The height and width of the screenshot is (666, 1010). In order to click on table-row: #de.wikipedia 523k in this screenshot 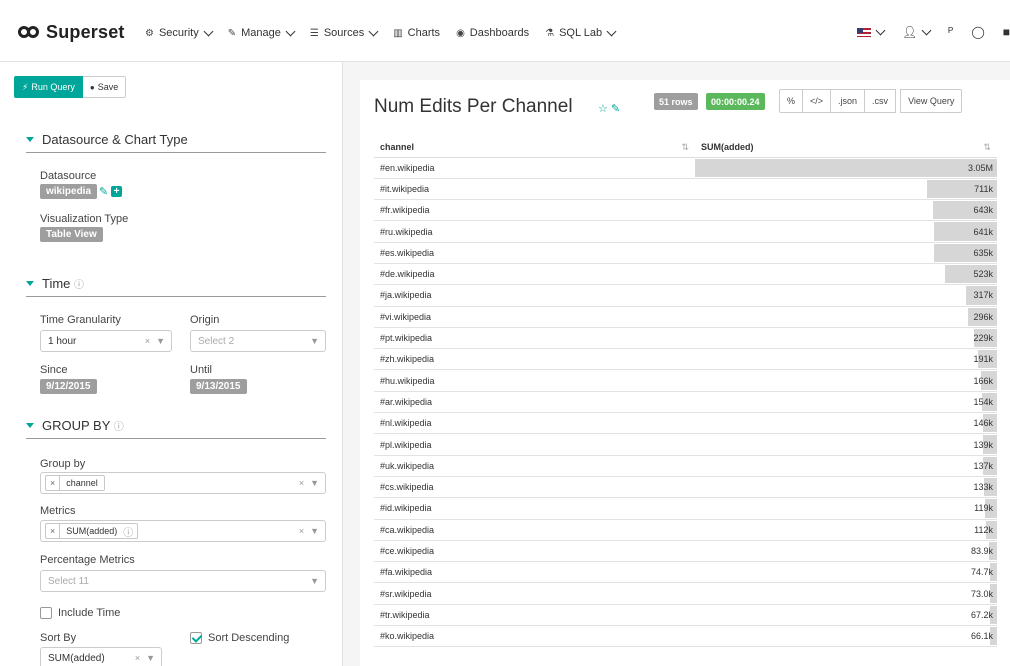, I will do `click(685, 274)`.